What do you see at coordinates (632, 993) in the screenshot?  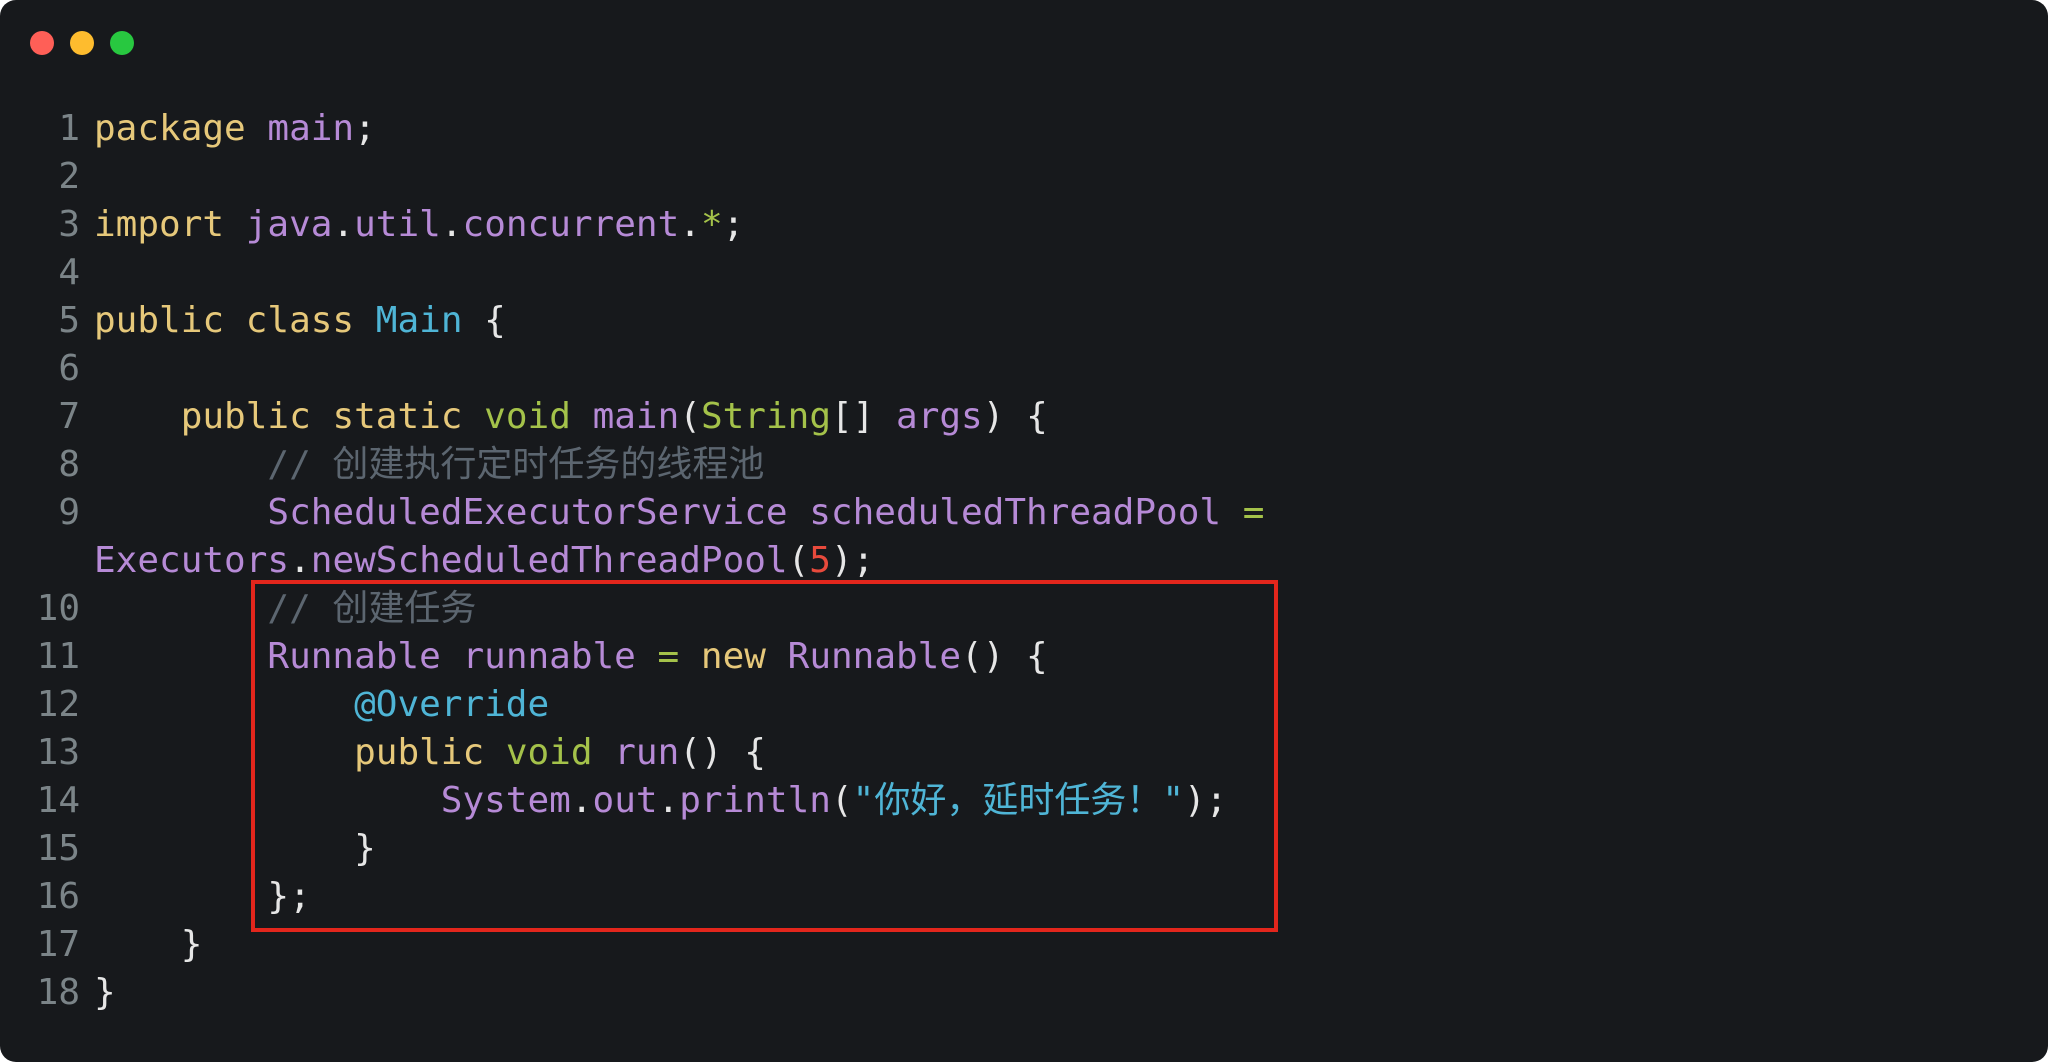 I see `code-line: 18}` at bounding box center [632, 993].